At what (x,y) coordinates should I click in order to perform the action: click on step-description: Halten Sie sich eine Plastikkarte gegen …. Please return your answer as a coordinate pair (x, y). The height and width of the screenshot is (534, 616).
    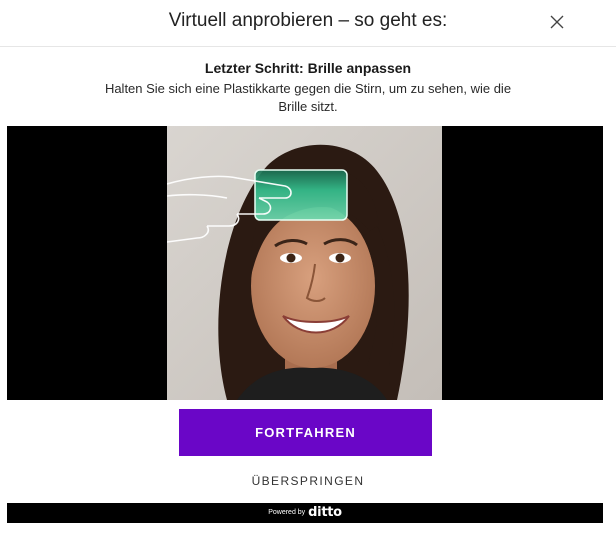
    Looking at the image, I should click on (308, 97).